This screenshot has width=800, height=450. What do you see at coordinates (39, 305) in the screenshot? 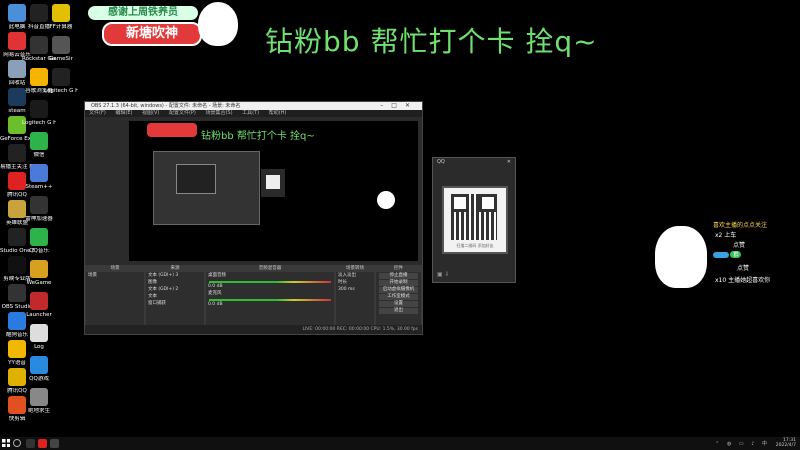
I see `desktop-icon: Launcher` at bounding box center [39, 305].